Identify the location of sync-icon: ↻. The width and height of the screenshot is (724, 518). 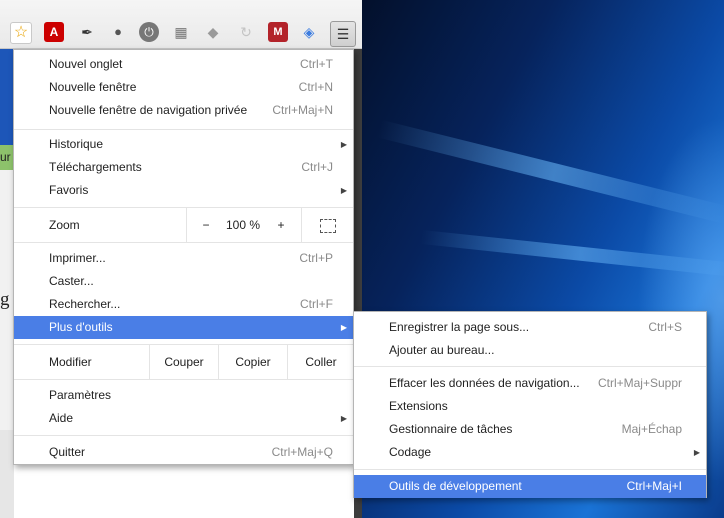
(246, 32).